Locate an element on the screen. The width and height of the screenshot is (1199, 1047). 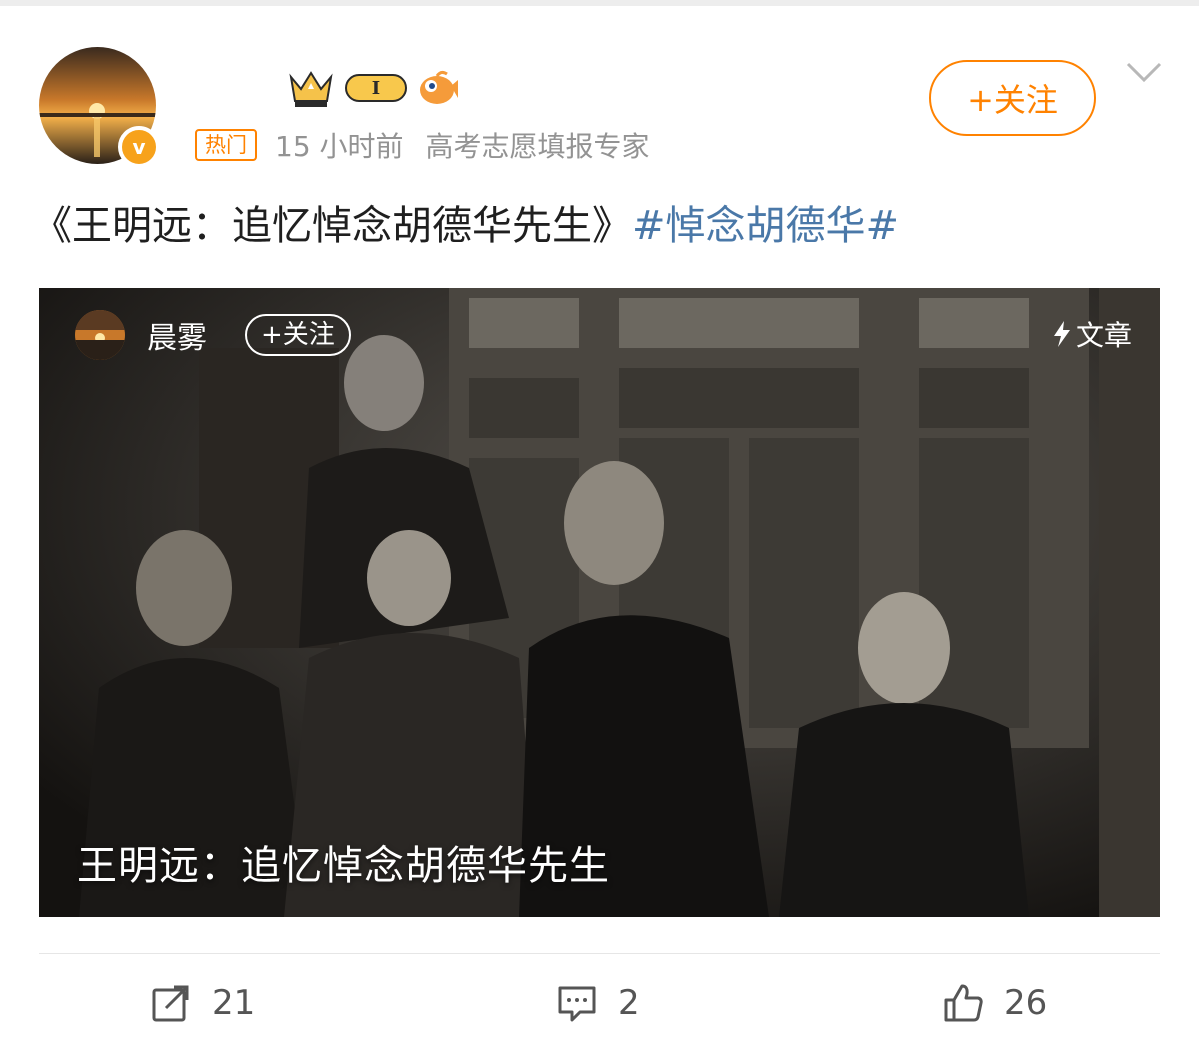
like-count: 26 is located at coordinates (1026, 1003).